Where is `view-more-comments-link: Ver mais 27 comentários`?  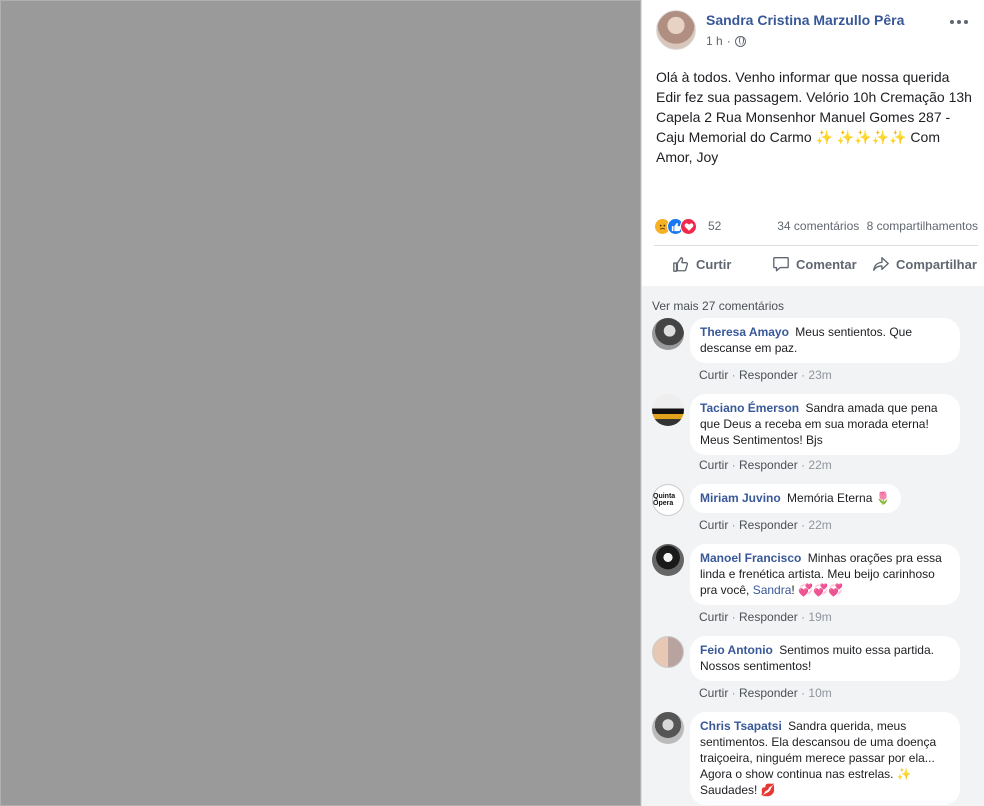
view-more-comments-link: Ver mais 27 comentários is located at coordinates (718, 306).